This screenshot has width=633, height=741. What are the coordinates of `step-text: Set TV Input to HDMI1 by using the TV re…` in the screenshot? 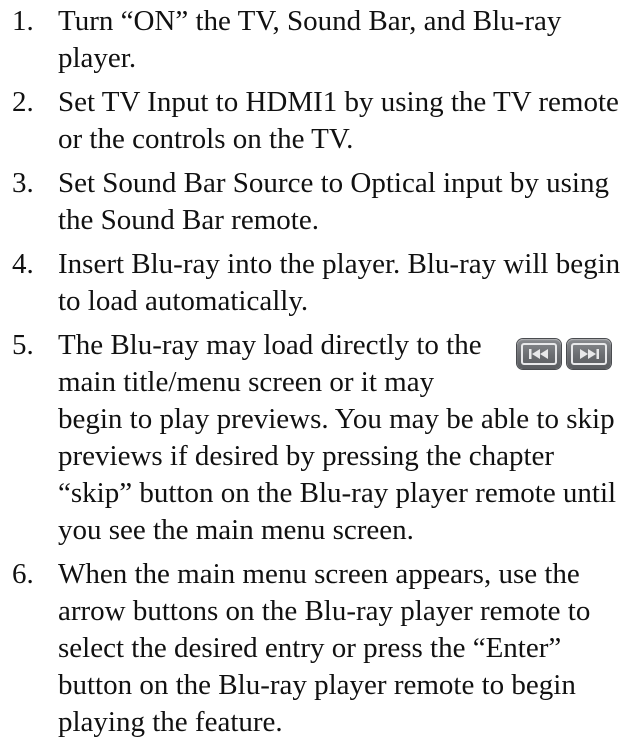 It's located at (338, 120).